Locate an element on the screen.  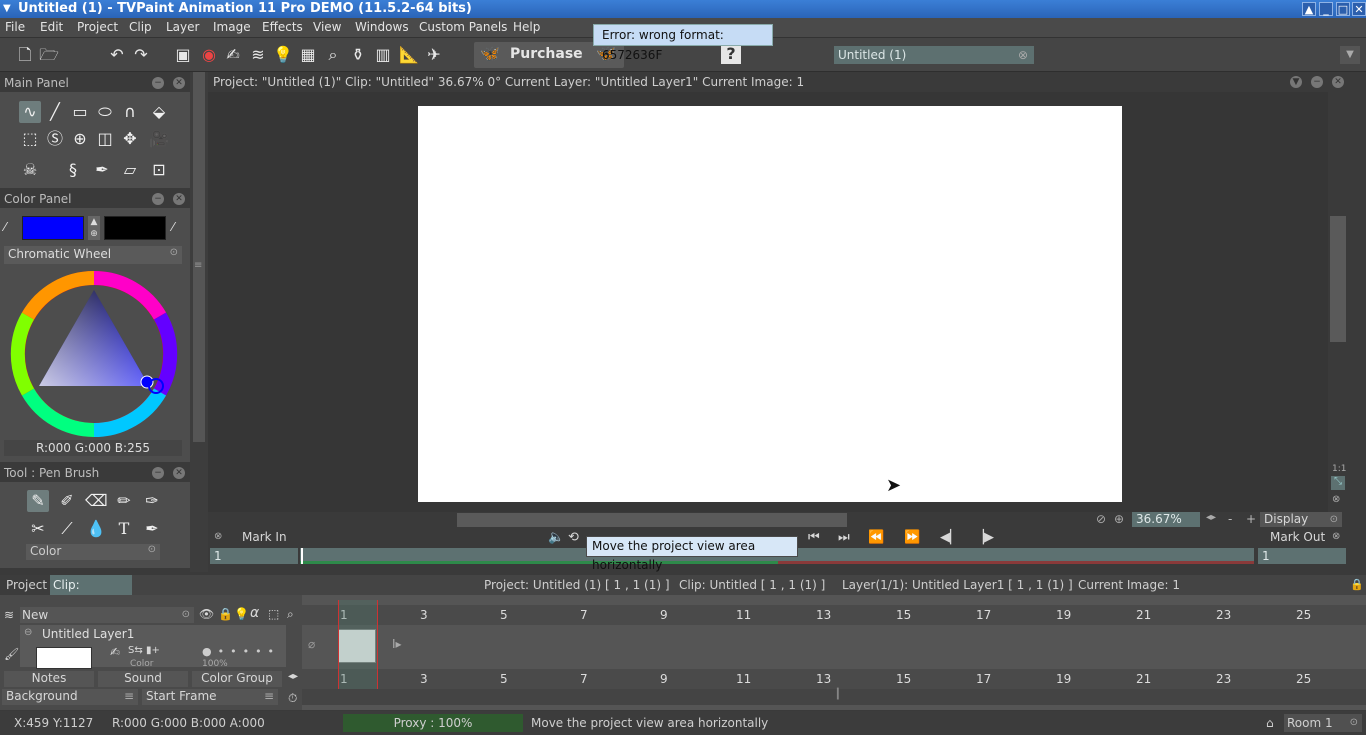
scissors-brush-icon: ✂ is located at coordinates (38, 529).